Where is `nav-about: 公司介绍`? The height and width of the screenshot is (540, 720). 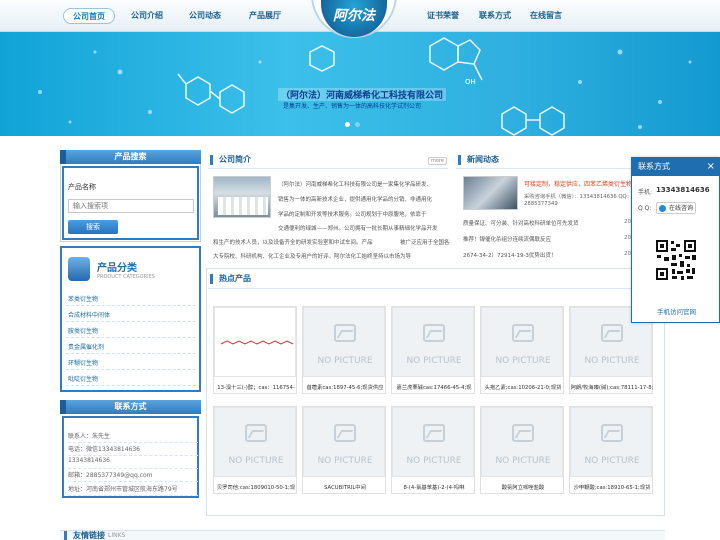
nav-about: 公司介绍 is located at coordinates (147, 16).